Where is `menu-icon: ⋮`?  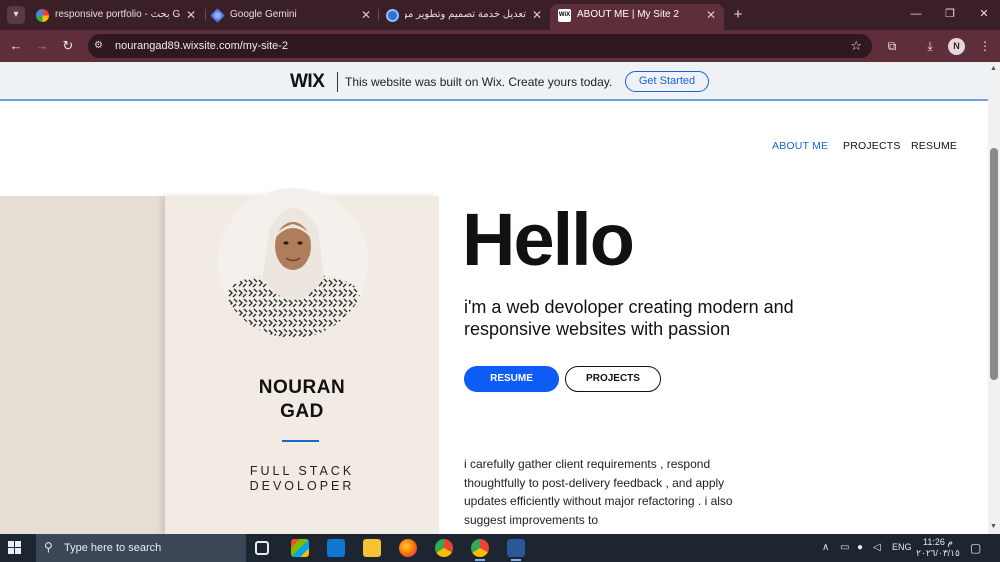
menu-icon: ⋮ is located at coordinates (985, 46).